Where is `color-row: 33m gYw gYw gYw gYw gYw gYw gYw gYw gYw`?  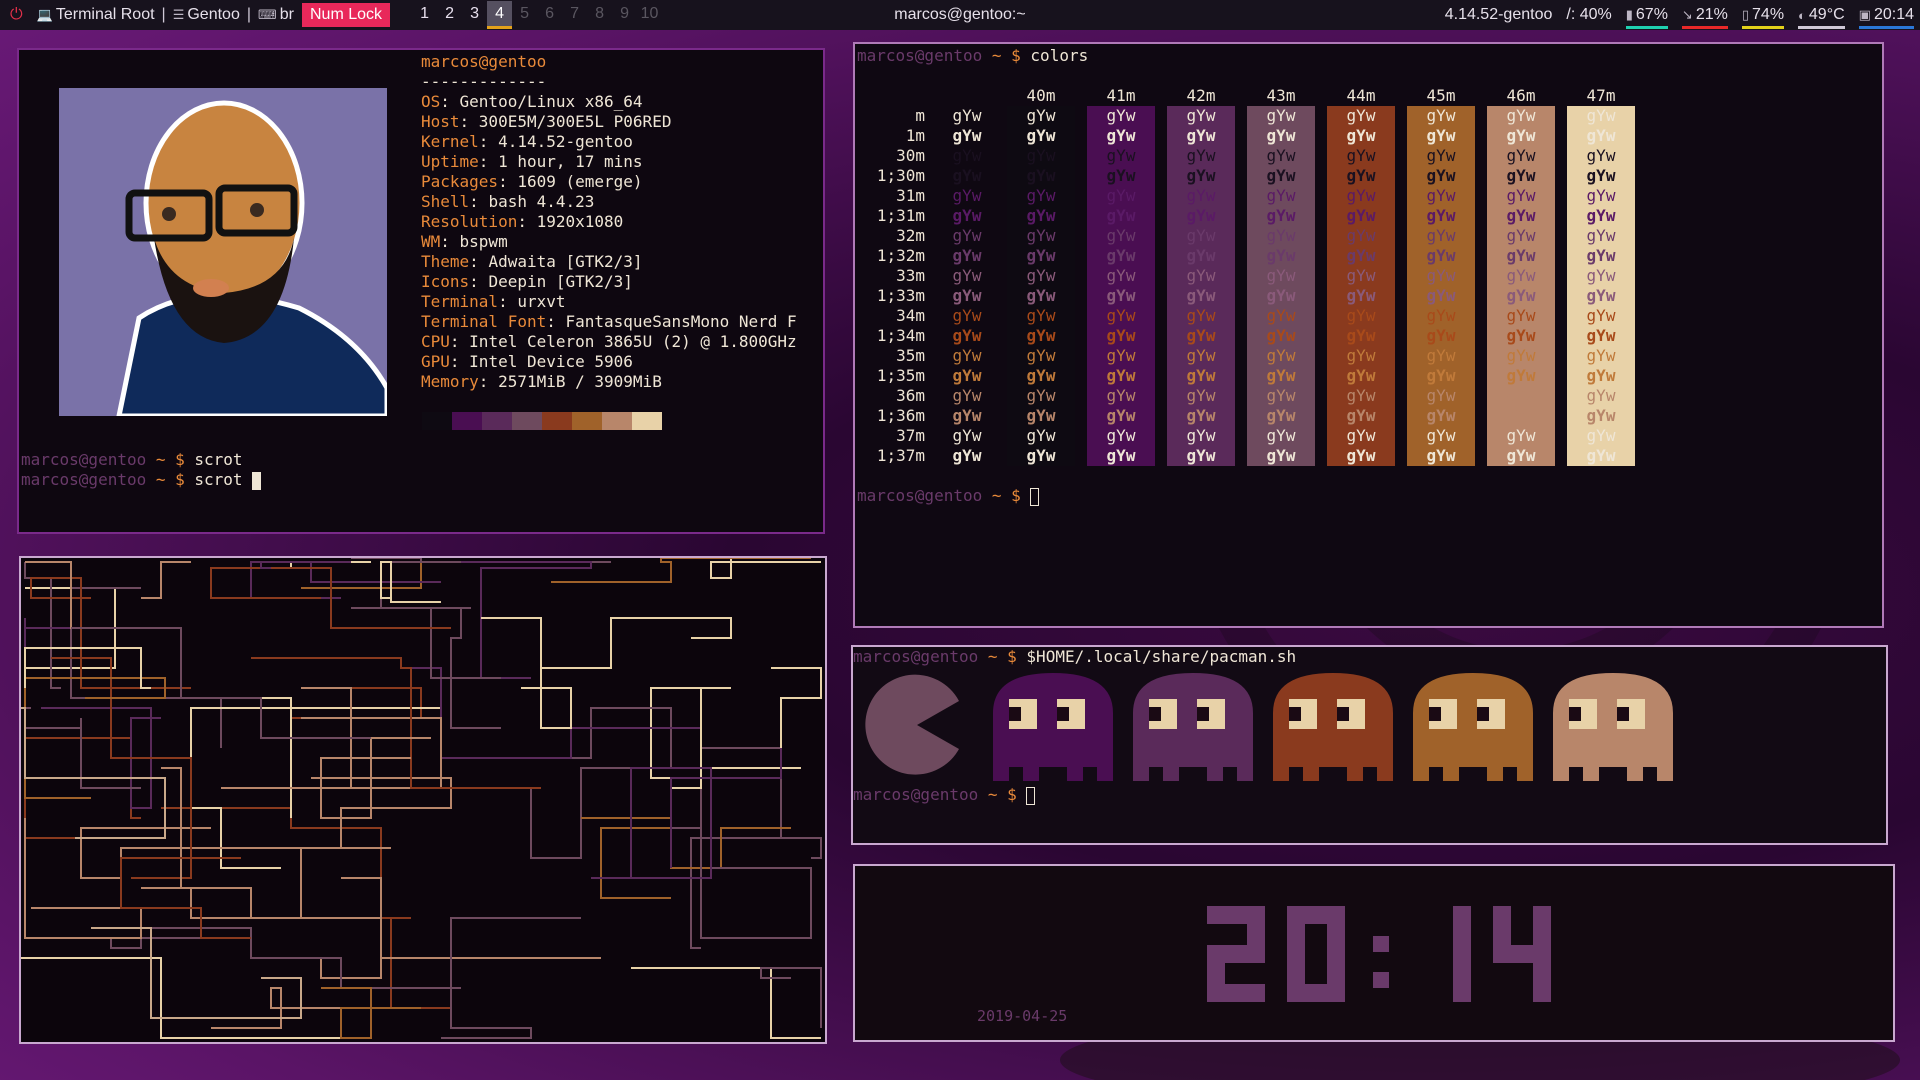 color-row: 33m gYw gYw gYw gYw gYw gYw gYw gYw gYw is located at coordinates (1245, 276).